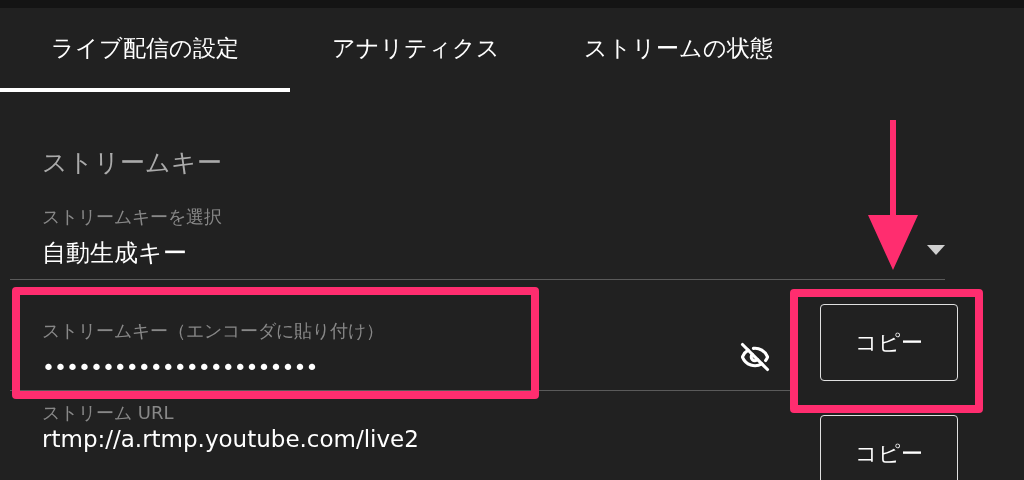 Image resolution: width=1024 pixels, height=480 pixels. What do you see at coordinates (936, 250) in the screenshot?
I see `dropdown-caret-icon` at bounding box center [936, 250].